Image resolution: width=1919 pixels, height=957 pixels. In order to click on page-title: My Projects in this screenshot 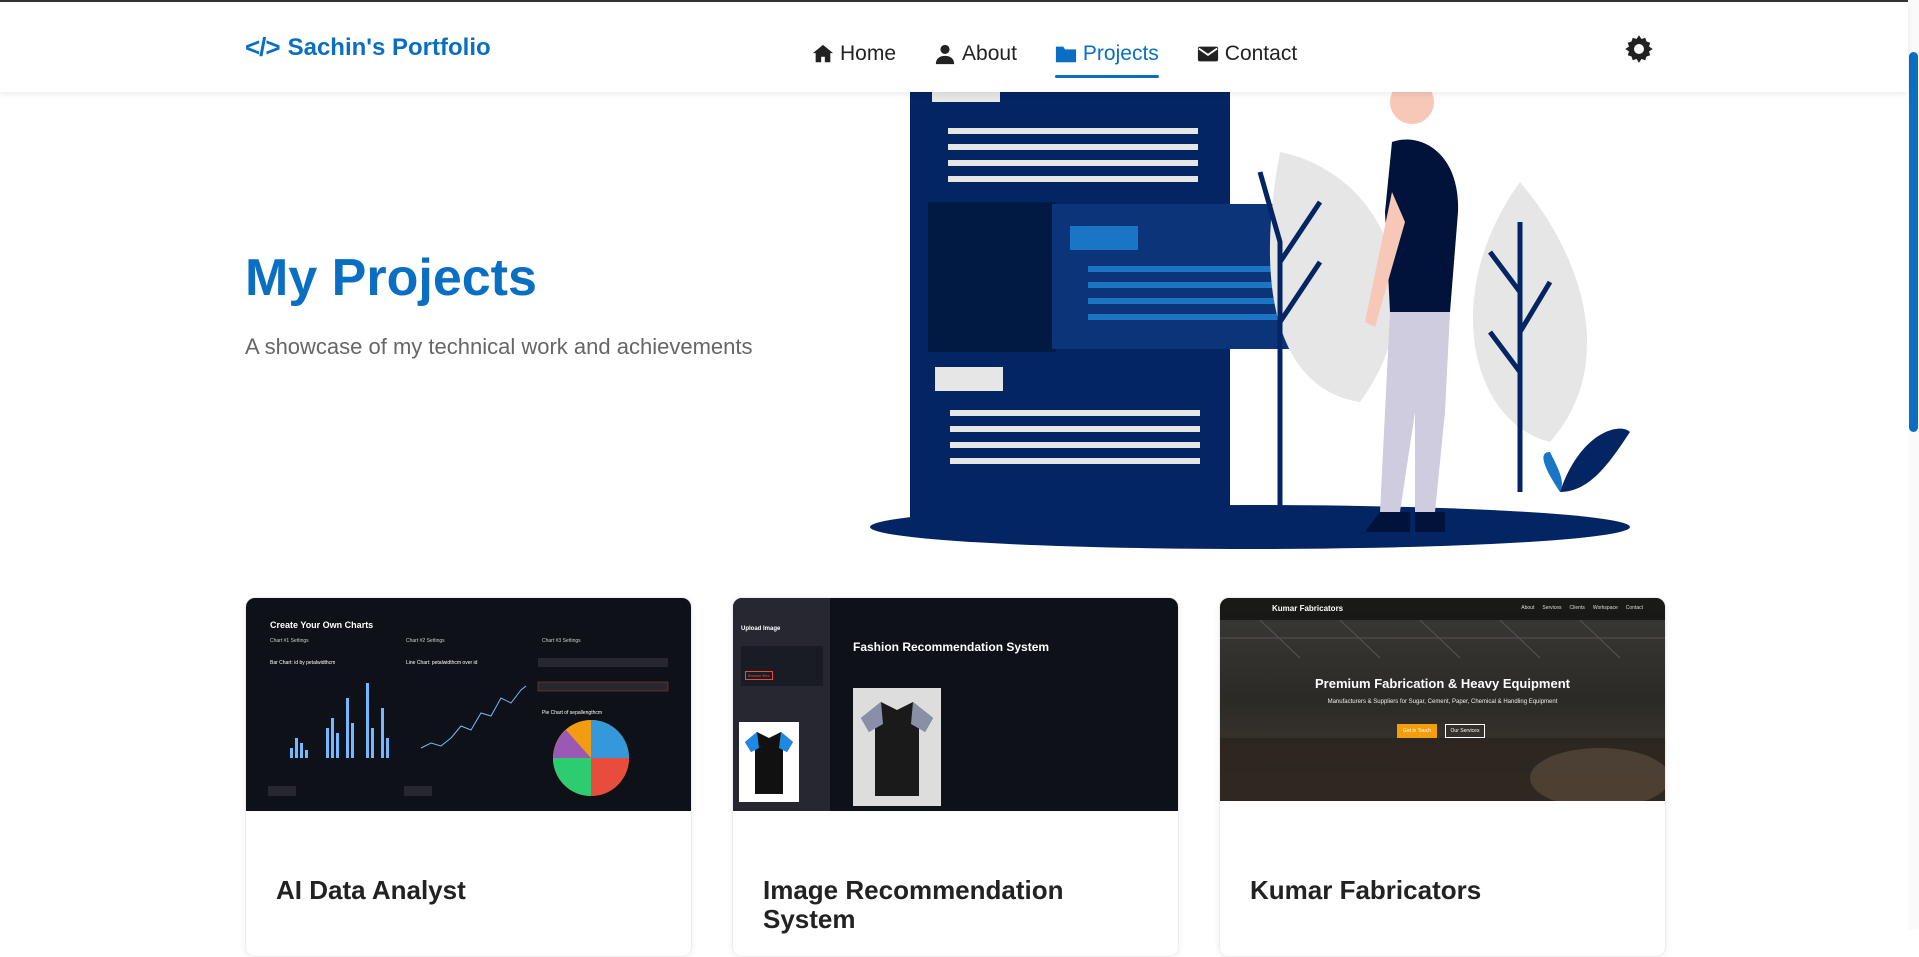, I will do `click(391, 278)`.